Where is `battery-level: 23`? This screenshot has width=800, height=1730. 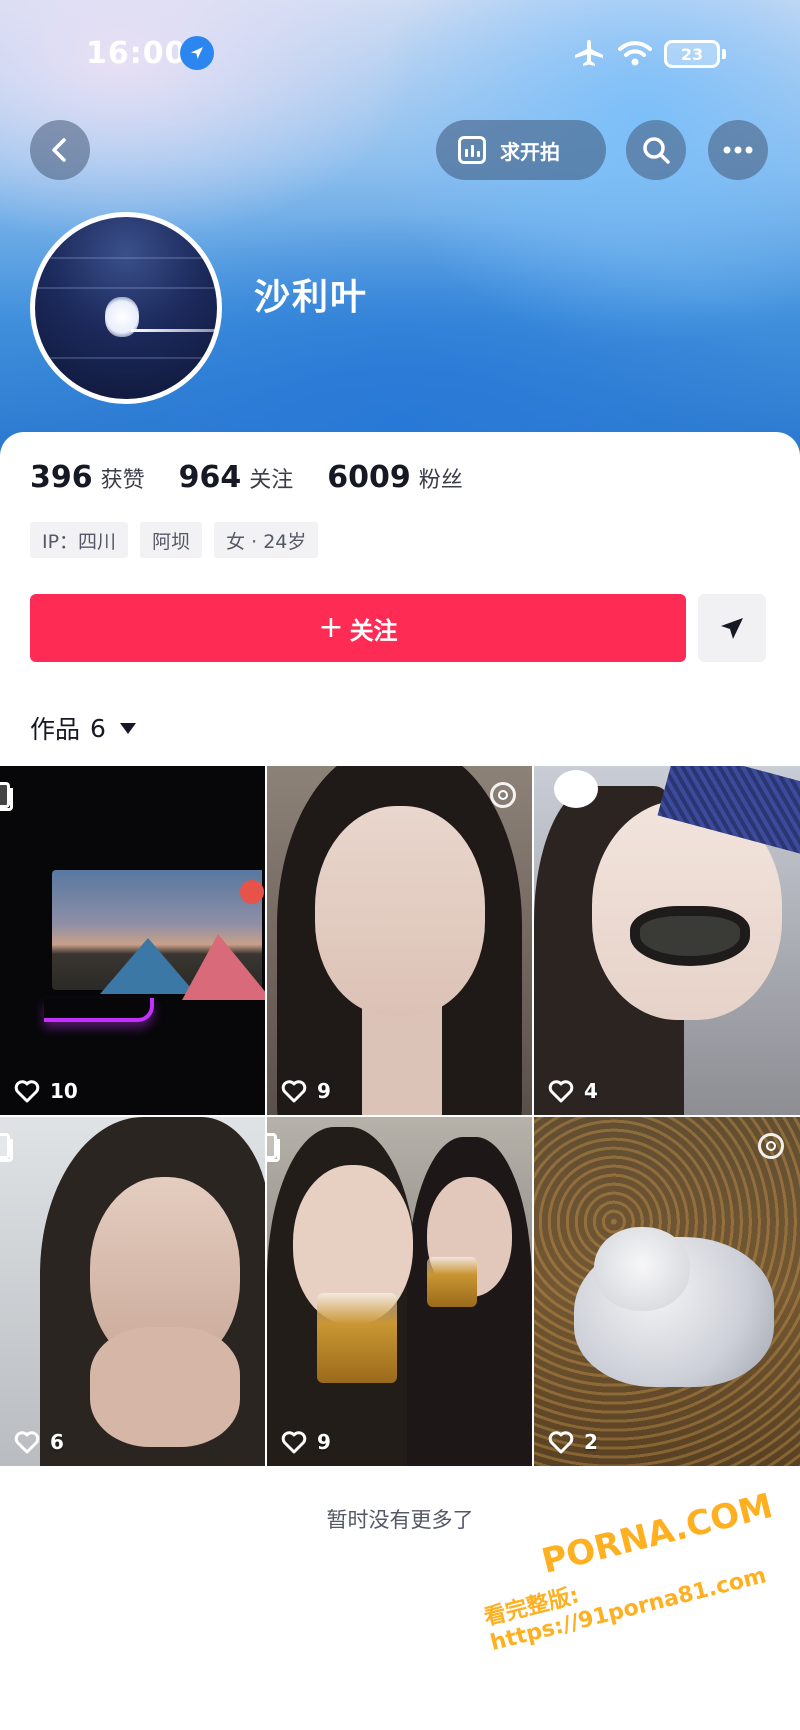 battery-level: 23 is located at coordinates (692, 54).